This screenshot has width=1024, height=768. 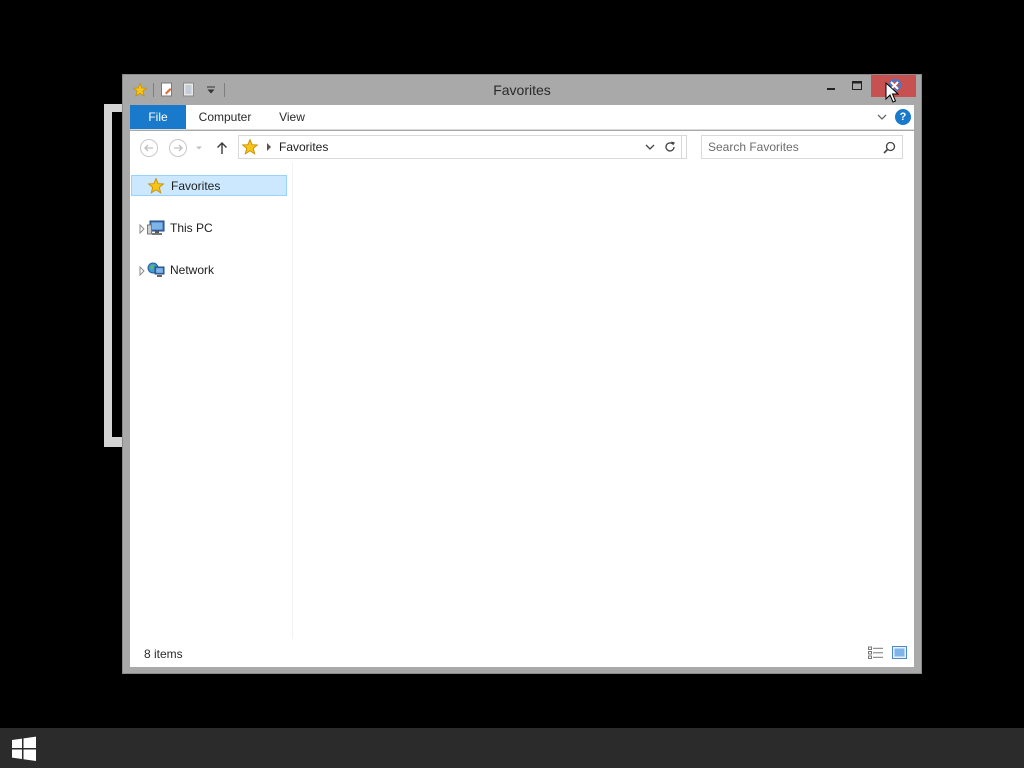 I want to click on search-input, so click(x=792, y=147).